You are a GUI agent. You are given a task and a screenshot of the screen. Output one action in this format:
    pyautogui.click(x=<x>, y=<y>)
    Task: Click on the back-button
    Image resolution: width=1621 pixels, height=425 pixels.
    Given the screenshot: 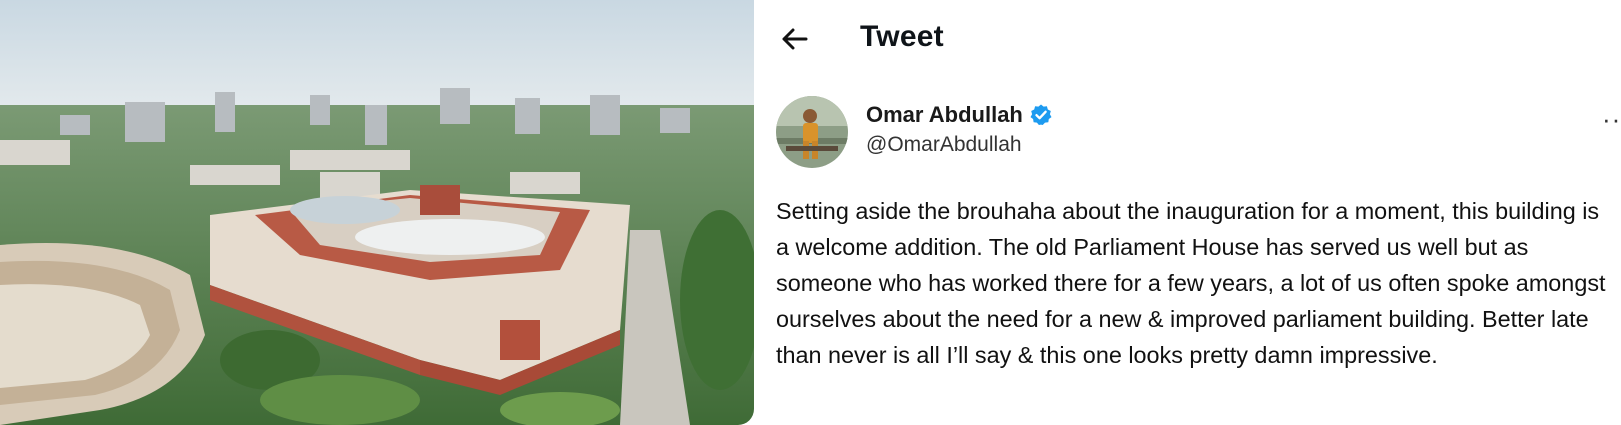 What is the action you would take?
    pyautogui.click(x=795, y=39)
    